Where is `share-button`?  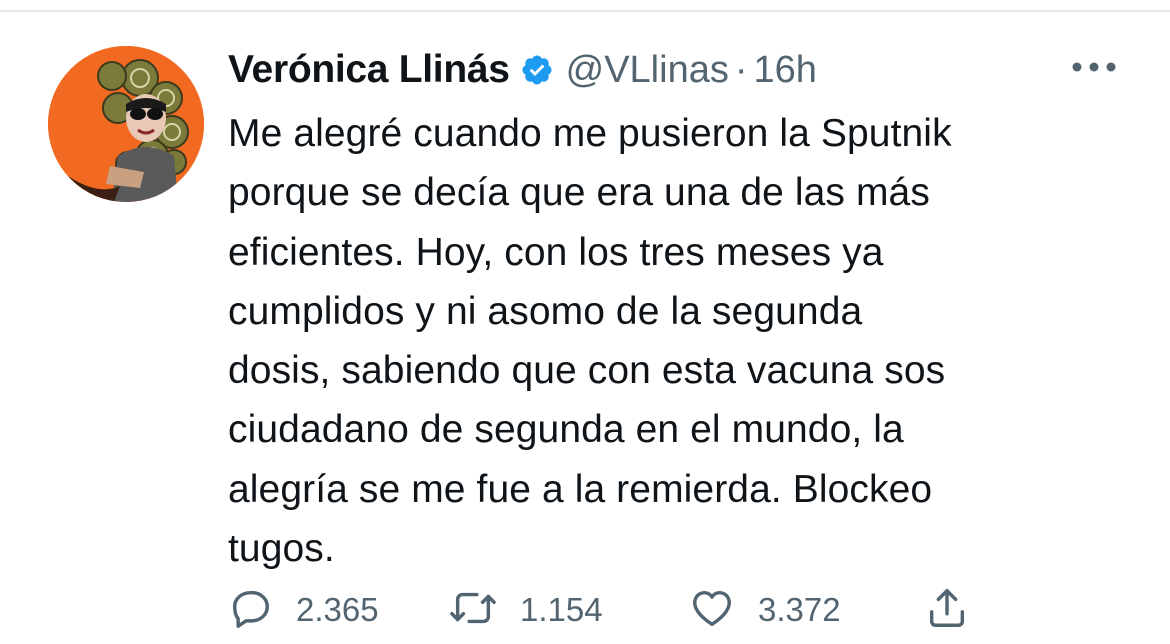
share-button is located at coordinates (947, 610).